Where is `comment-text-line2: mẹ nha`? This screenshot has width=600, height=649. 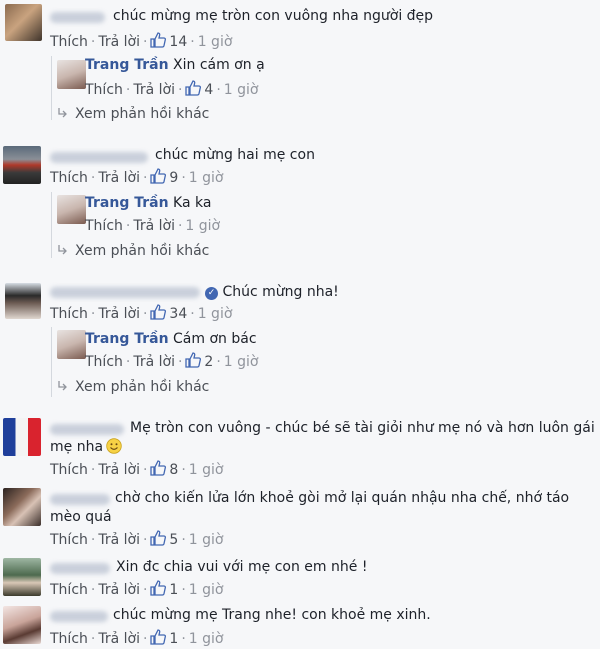 comment-text-line2: mẹ nha is located at coordinates (86, 447).